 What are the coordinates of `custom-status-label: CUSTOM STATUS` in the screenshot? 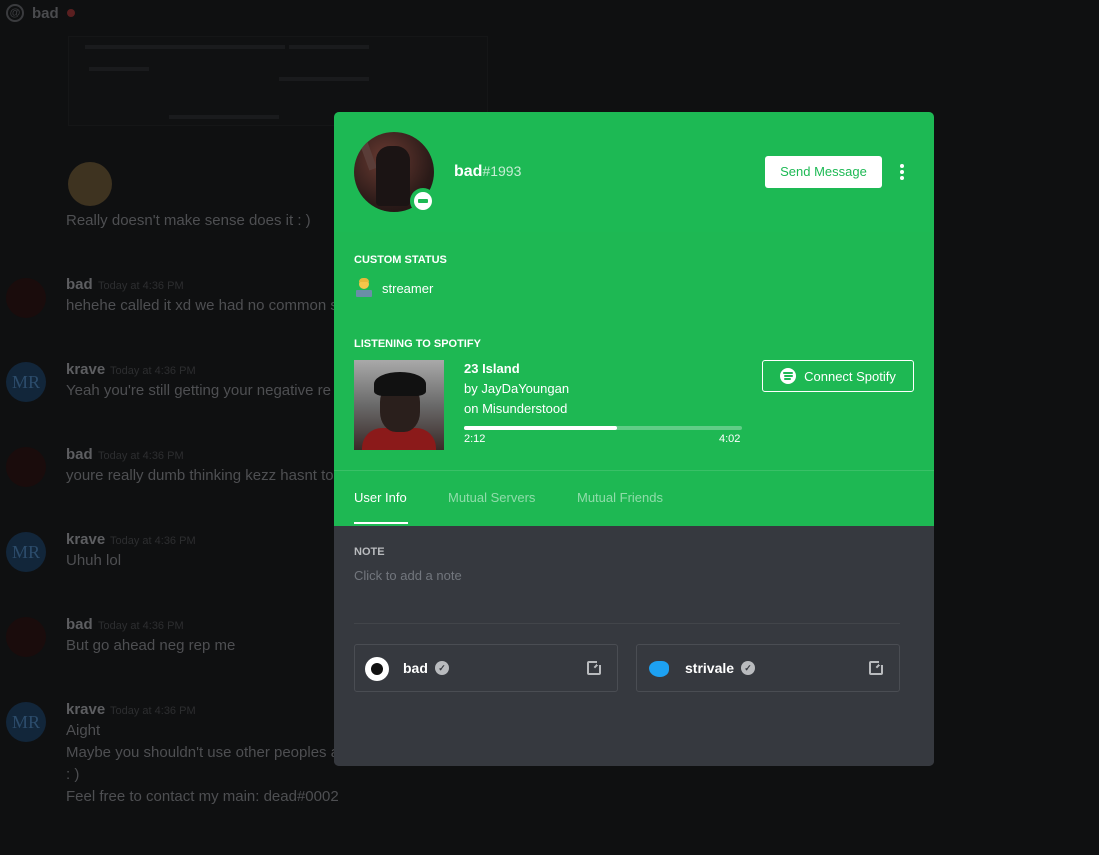 It's located at (400, 260).